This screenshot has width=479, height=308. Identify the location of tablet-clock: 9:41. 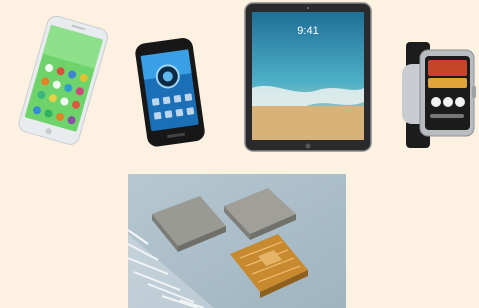
(307, 31).